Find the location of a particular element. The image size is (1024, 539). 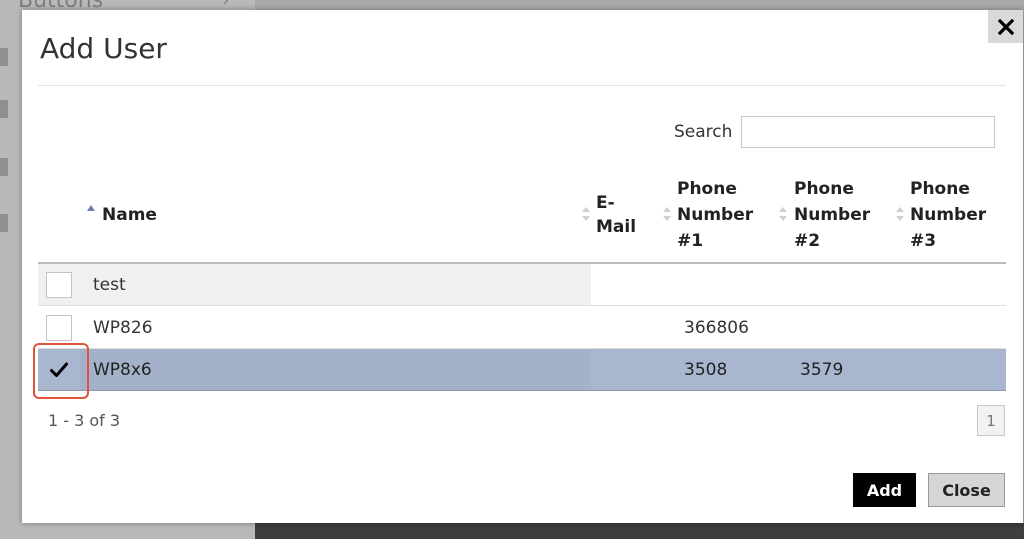

column-header-phone2-line: Phone is located at coordinates (824, 189).